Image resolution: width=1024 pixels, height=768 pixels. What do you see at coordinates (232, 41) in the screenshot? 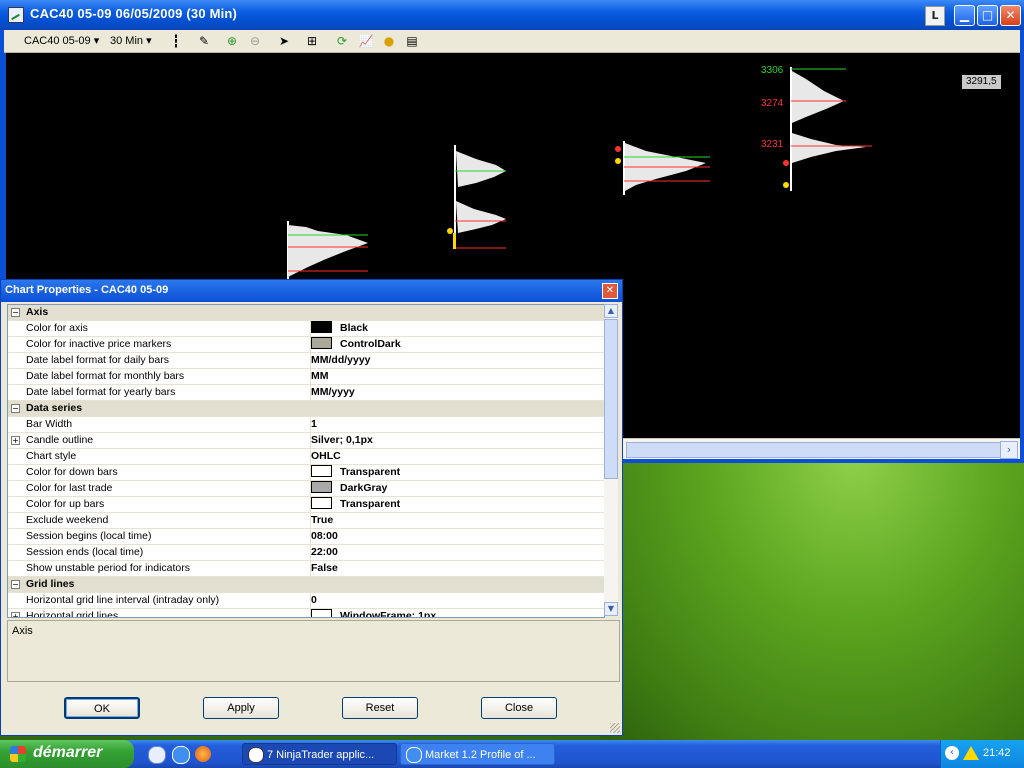
I see `zoom-in-icon: ⊕` at bounding box center [232, 41].